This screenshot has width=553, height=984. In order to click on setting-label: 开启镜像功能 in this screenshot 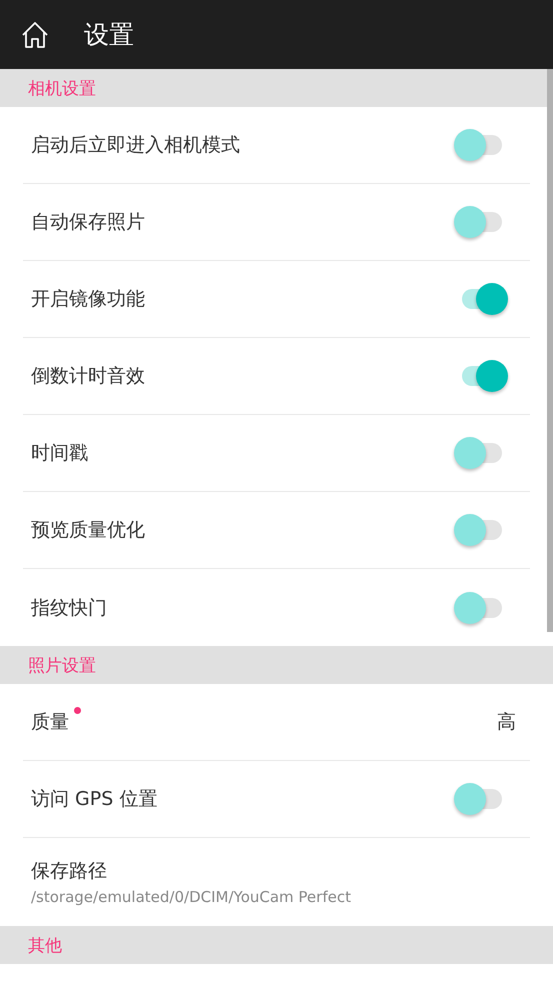, I will do `click(88, 299)`.